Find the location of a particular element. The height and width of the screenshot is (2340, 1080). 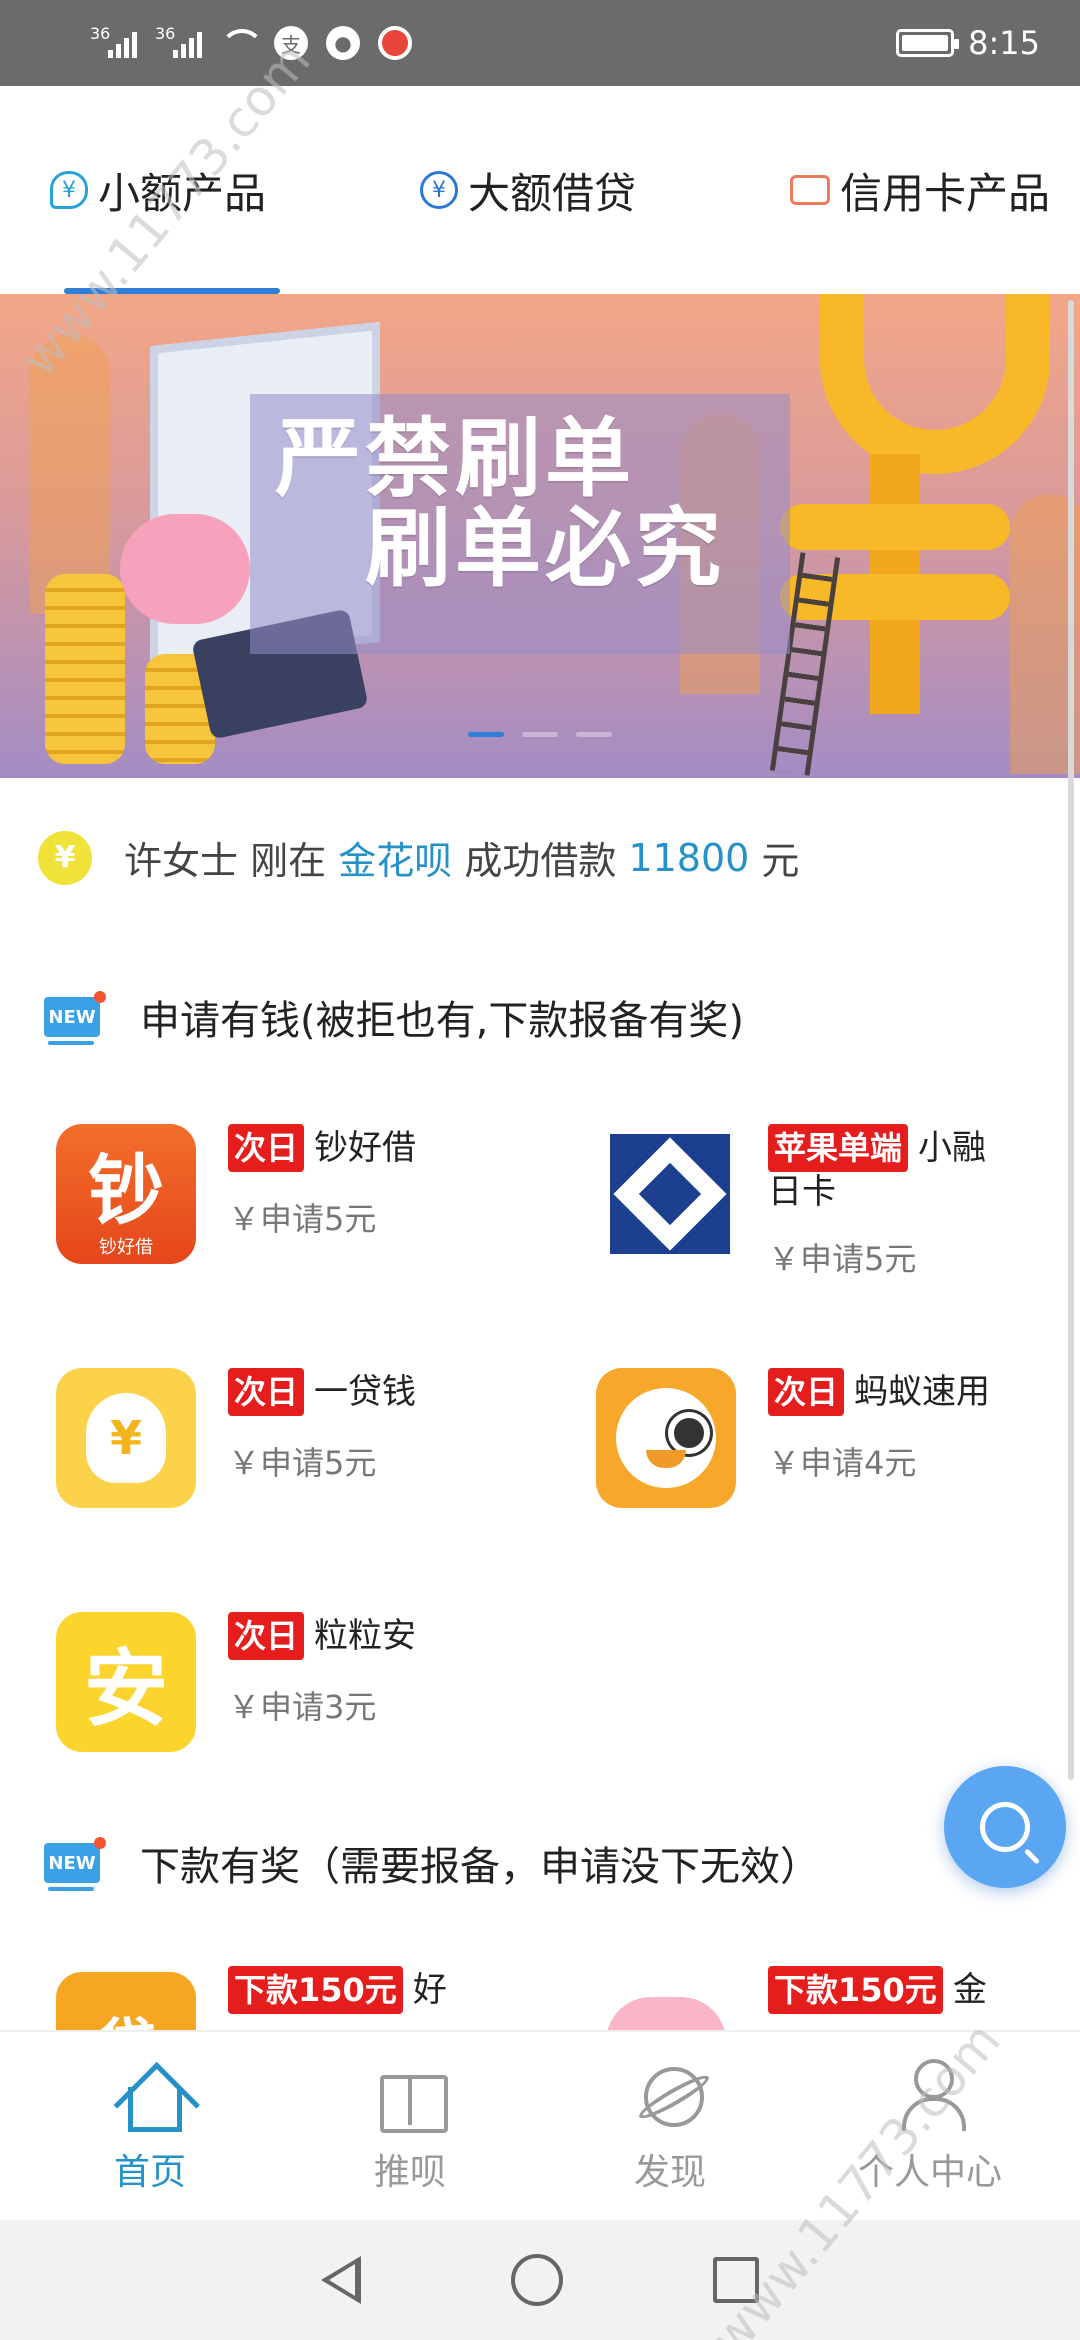

money-bag-logo-icon: ¥ is located at coordinates (126, 1438).